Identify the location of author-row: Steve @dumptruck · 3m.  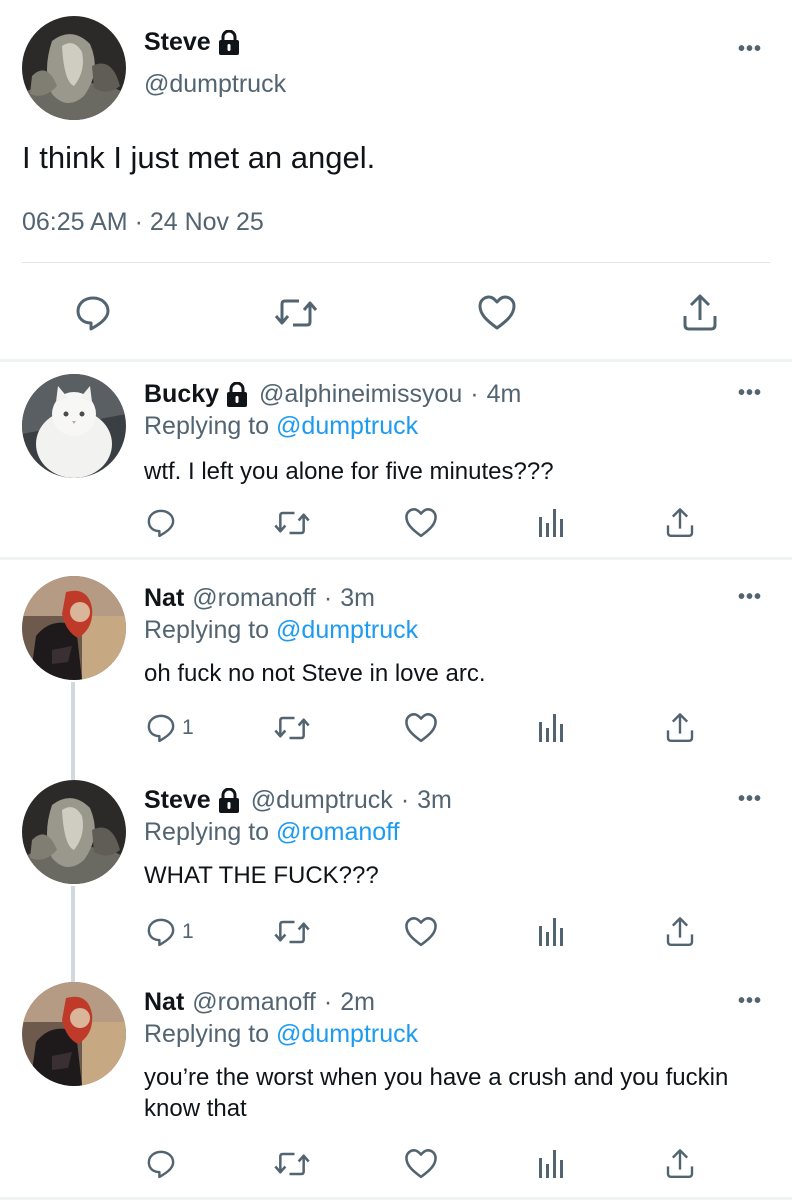
(298, 800).